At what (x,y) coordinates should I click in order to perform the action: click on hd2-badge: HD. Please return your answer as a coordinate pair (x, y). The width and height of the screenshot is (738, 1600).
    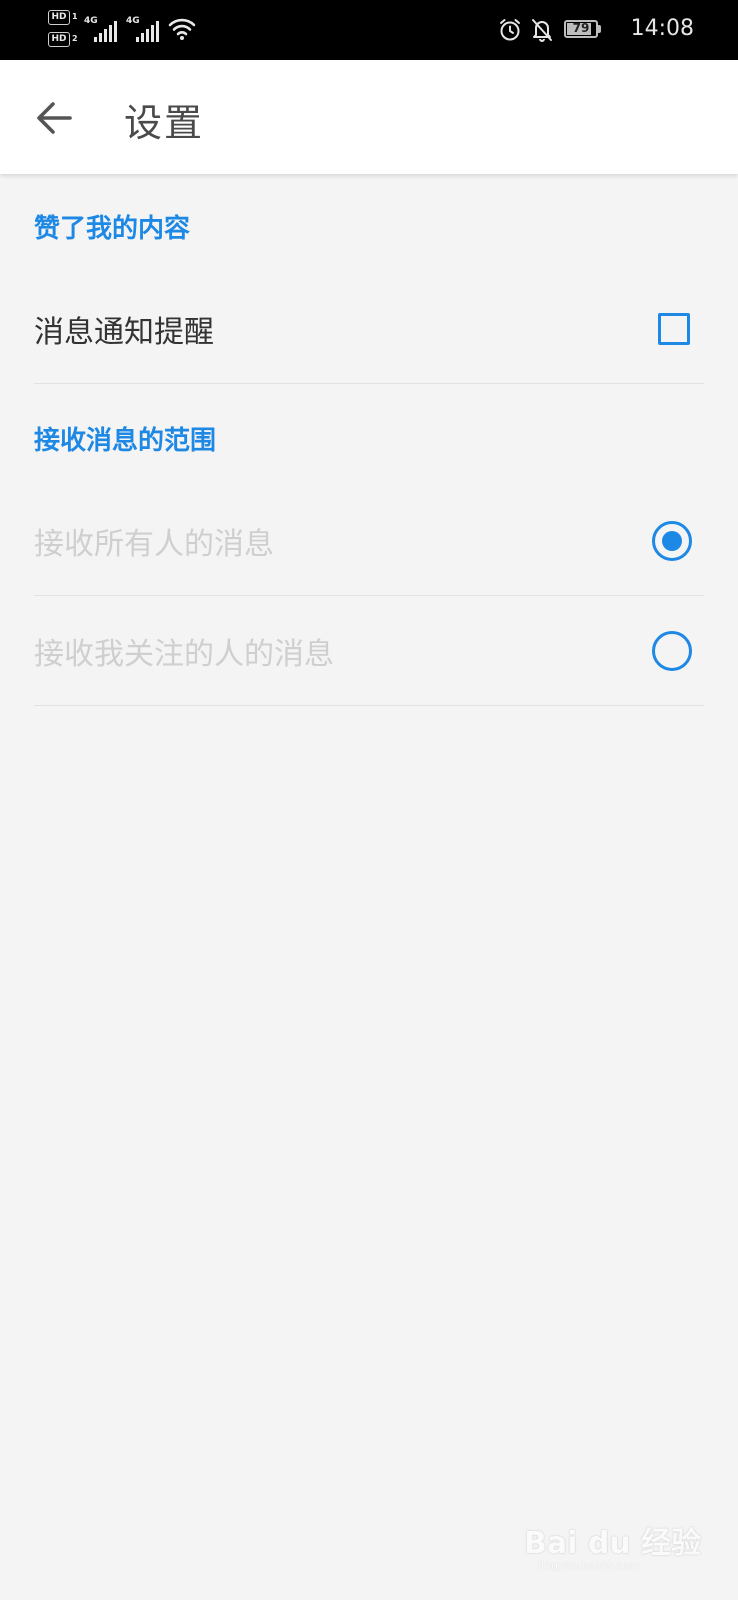
    Looking at the image, I should click on (59, 39).